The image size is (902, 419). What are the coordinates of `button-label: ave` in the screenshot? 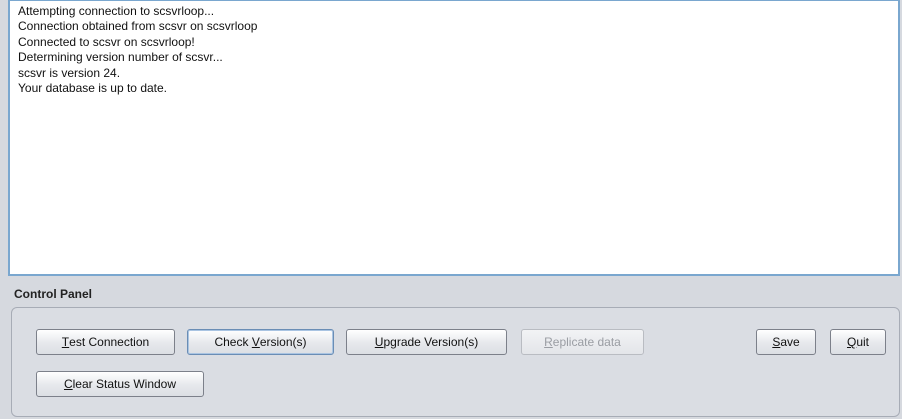 It's located at (790, 342).